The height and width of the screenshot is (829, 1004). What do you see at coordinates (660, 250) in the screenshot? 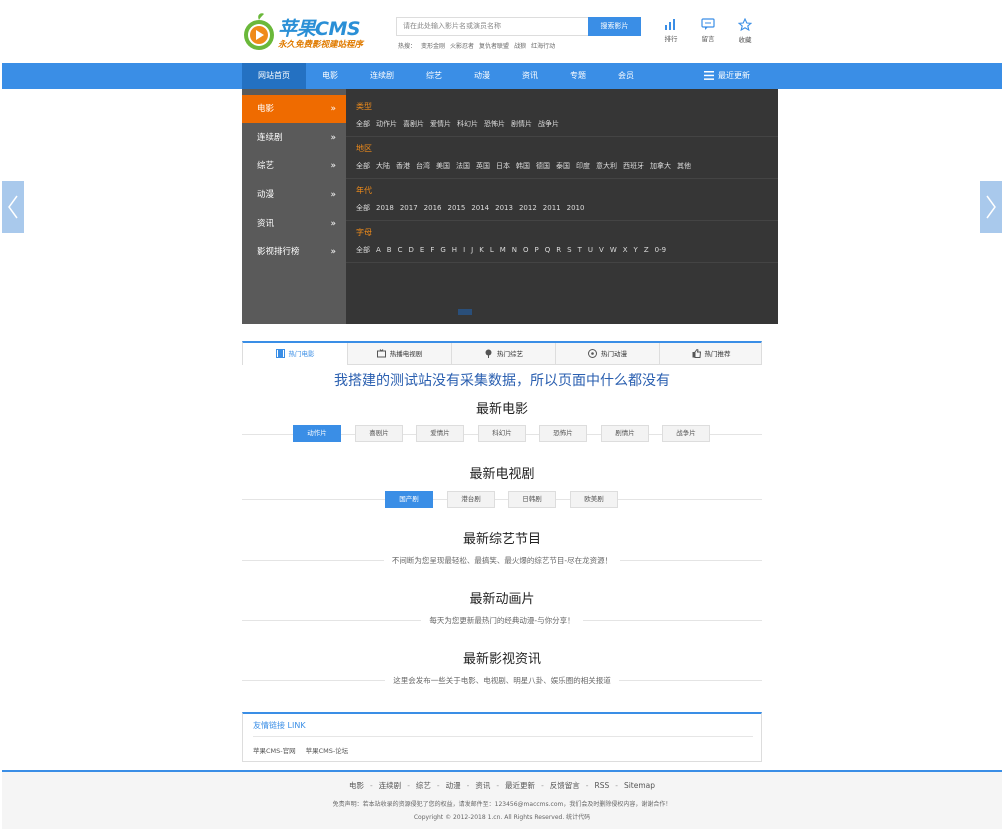
I see `filter-option: 0-9` at bounding box center [660, 250].